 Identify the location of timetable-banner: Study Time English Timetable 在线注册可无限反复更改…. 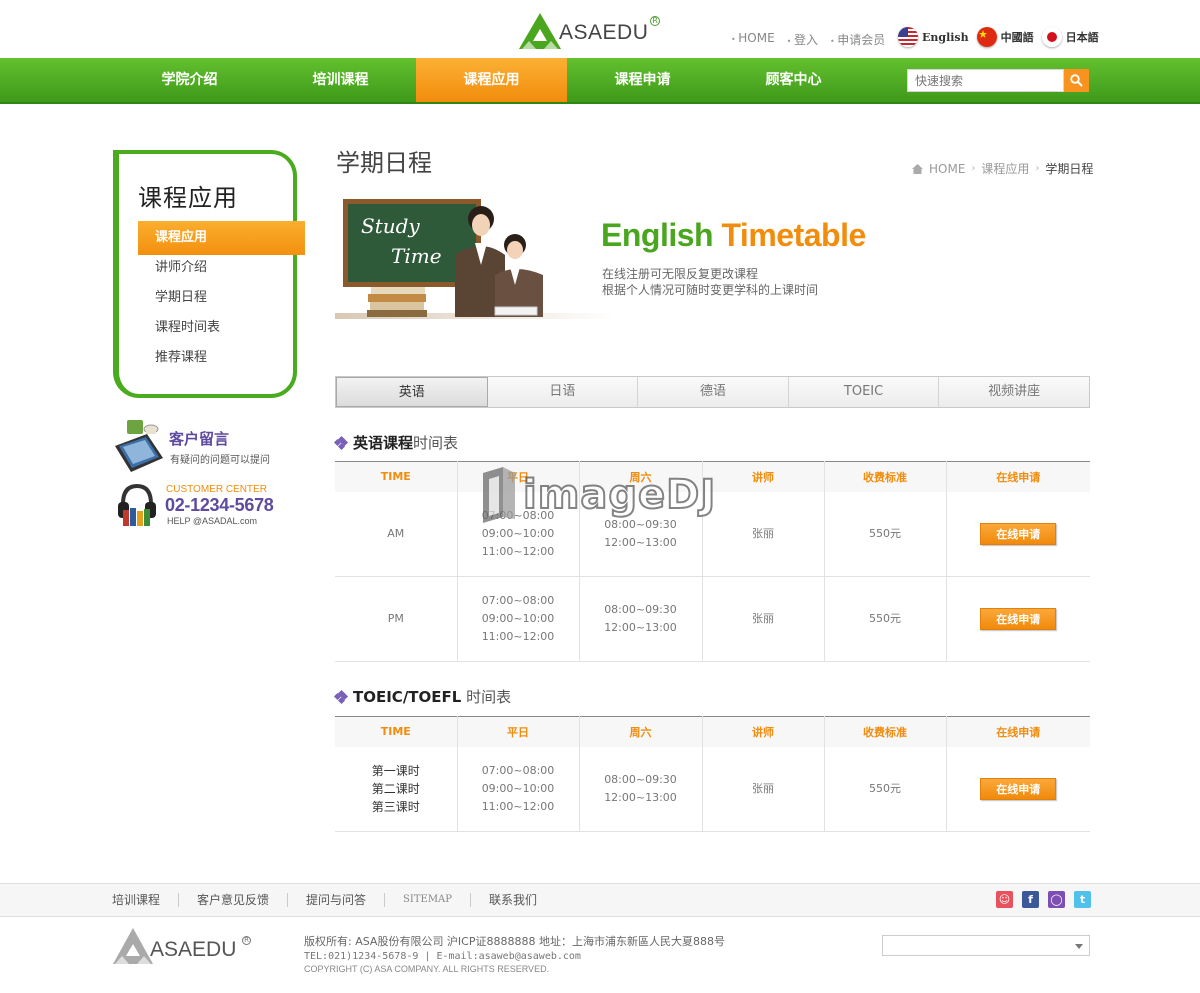
(712, 260).